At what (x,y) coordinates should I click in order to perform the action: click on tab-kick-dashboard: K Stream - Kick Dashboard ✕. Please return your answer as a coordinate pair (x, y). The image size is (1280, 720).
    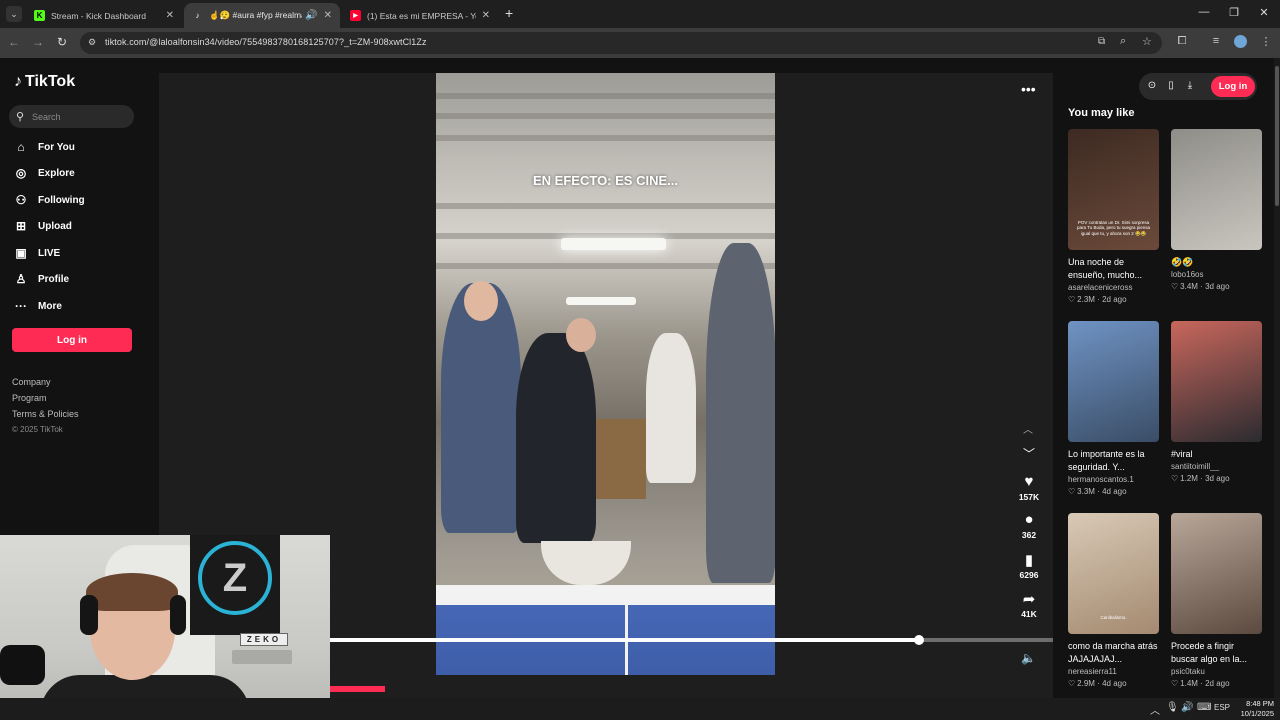
    Looking at the image, I should click on (104, 15).